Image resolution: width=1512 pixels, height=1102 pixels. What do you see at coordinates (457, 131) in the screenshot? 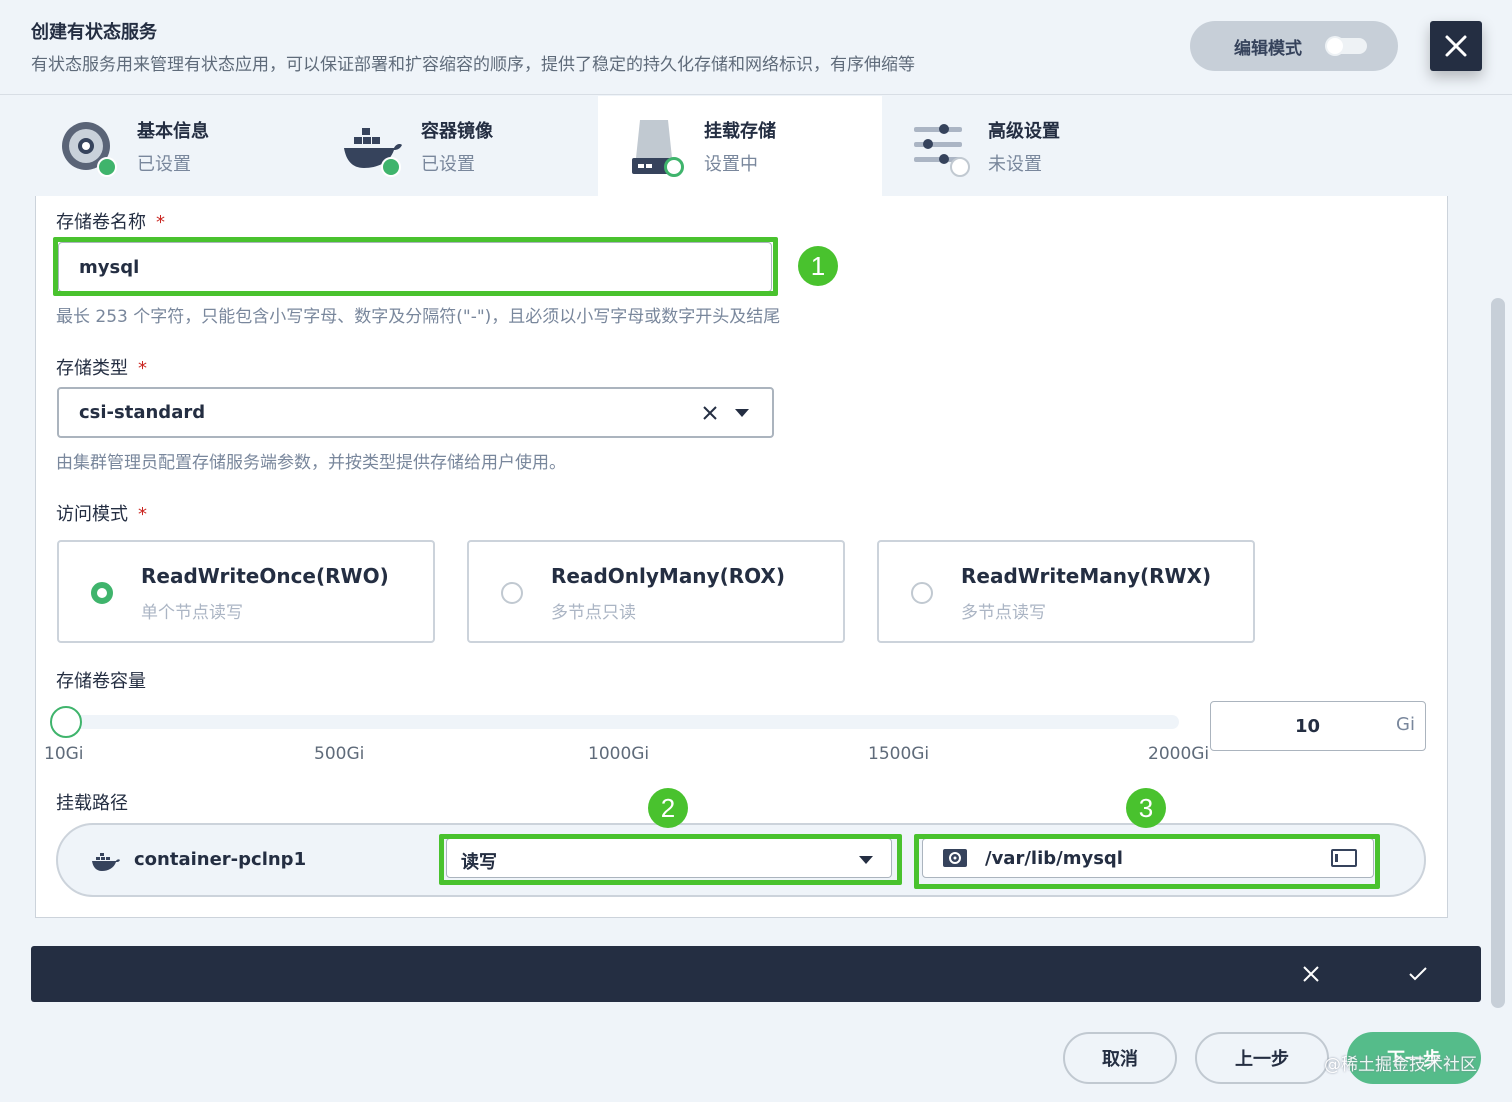
I see `step-name: 容器镜像` at bounding box center [457, 131].